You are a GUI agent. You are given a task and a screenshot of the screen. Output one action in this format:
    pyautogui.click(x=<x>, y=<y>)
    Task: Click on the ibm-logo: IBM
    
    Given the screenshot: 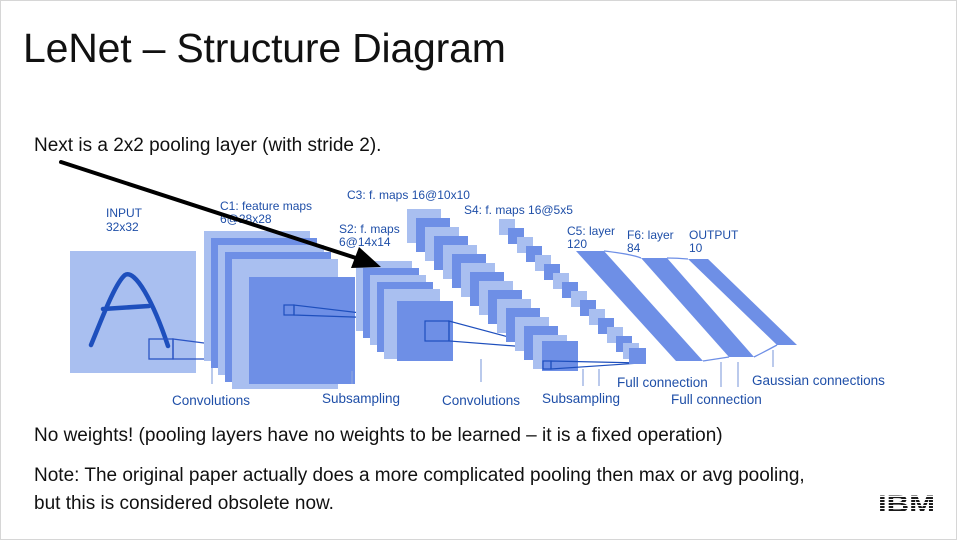 What is the action you would take?
    pyautogui.click(x=906, y=503)
    